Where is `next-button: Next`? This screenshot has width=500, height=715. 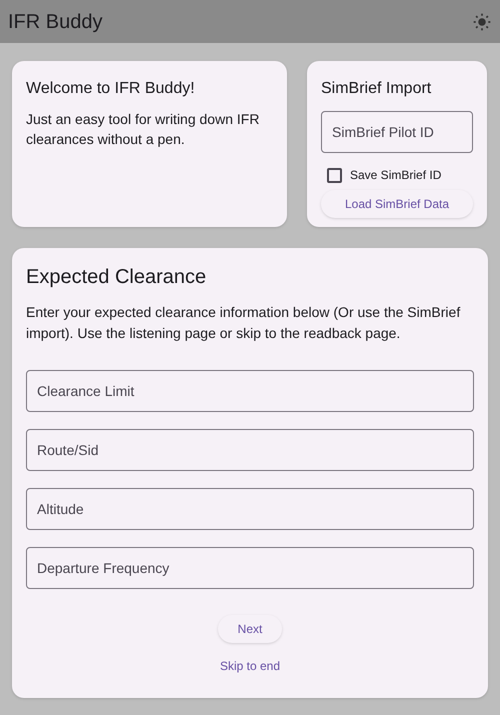 next-button: Next is located at coordinates (250, 629).